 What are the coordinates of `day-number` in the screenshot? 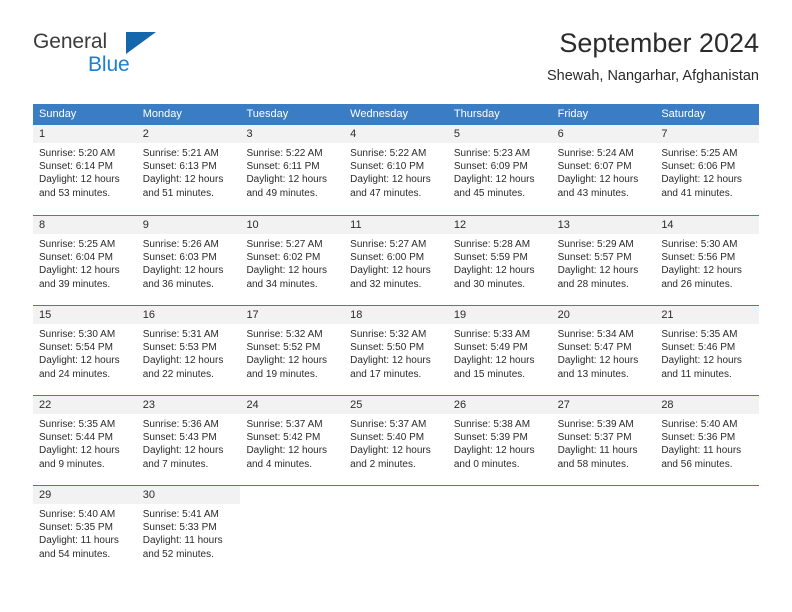 It's located at (604, 495).